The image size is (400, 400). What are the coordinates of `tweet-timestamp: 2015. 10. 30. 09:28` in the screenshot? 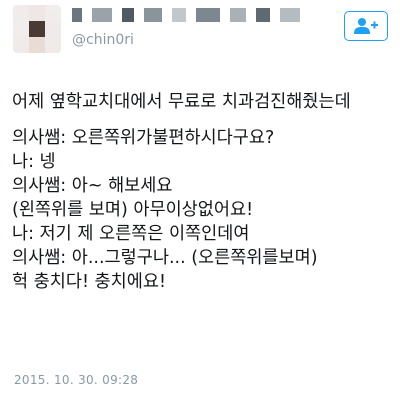 It's located at (76, 380).